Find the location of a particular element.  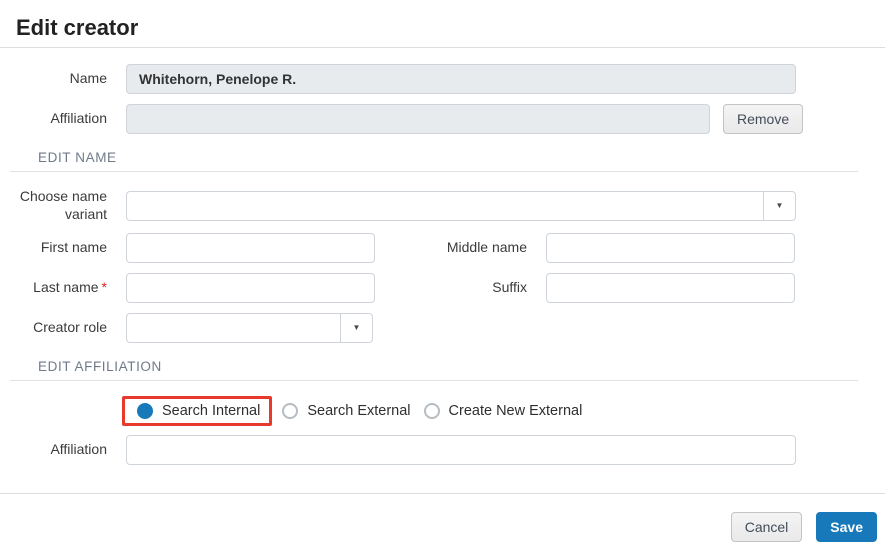

name-input is located at coordinates (461, 79).